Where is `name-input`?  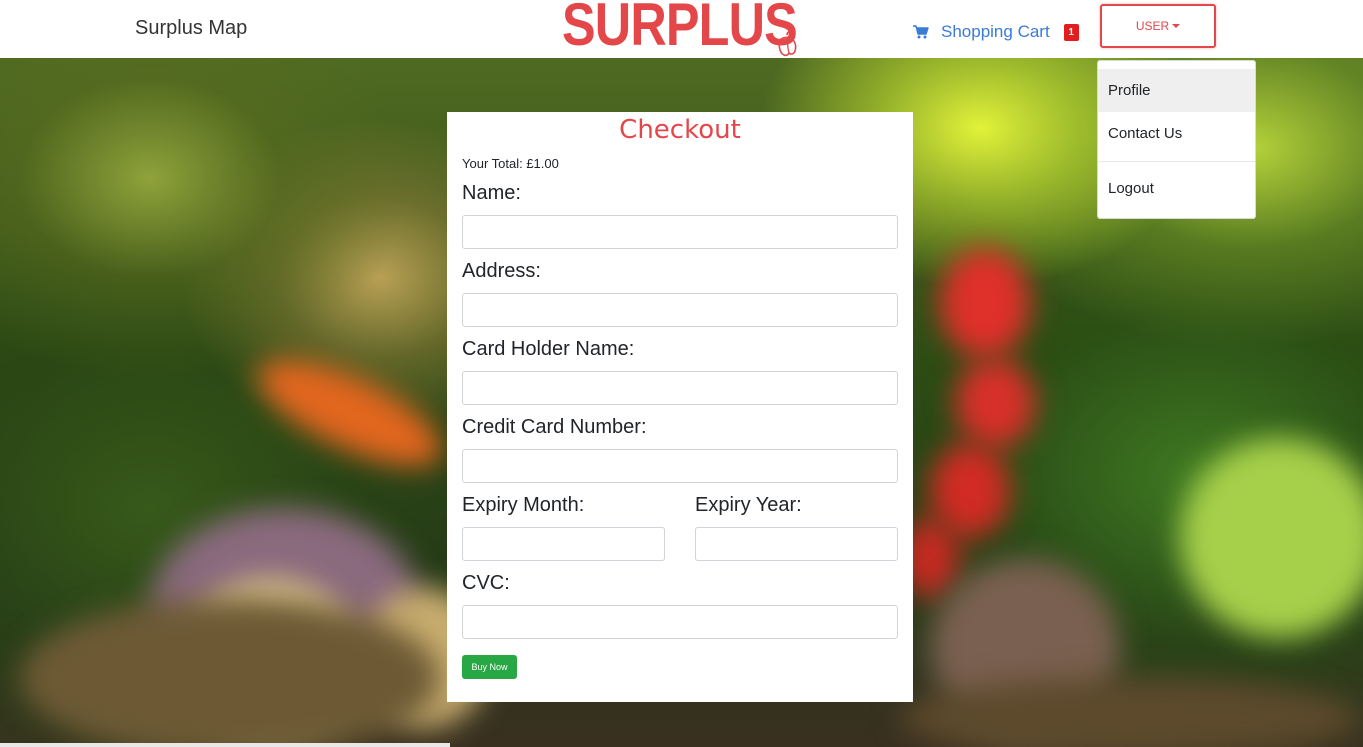
name-input is located at coordinates (680, 232).